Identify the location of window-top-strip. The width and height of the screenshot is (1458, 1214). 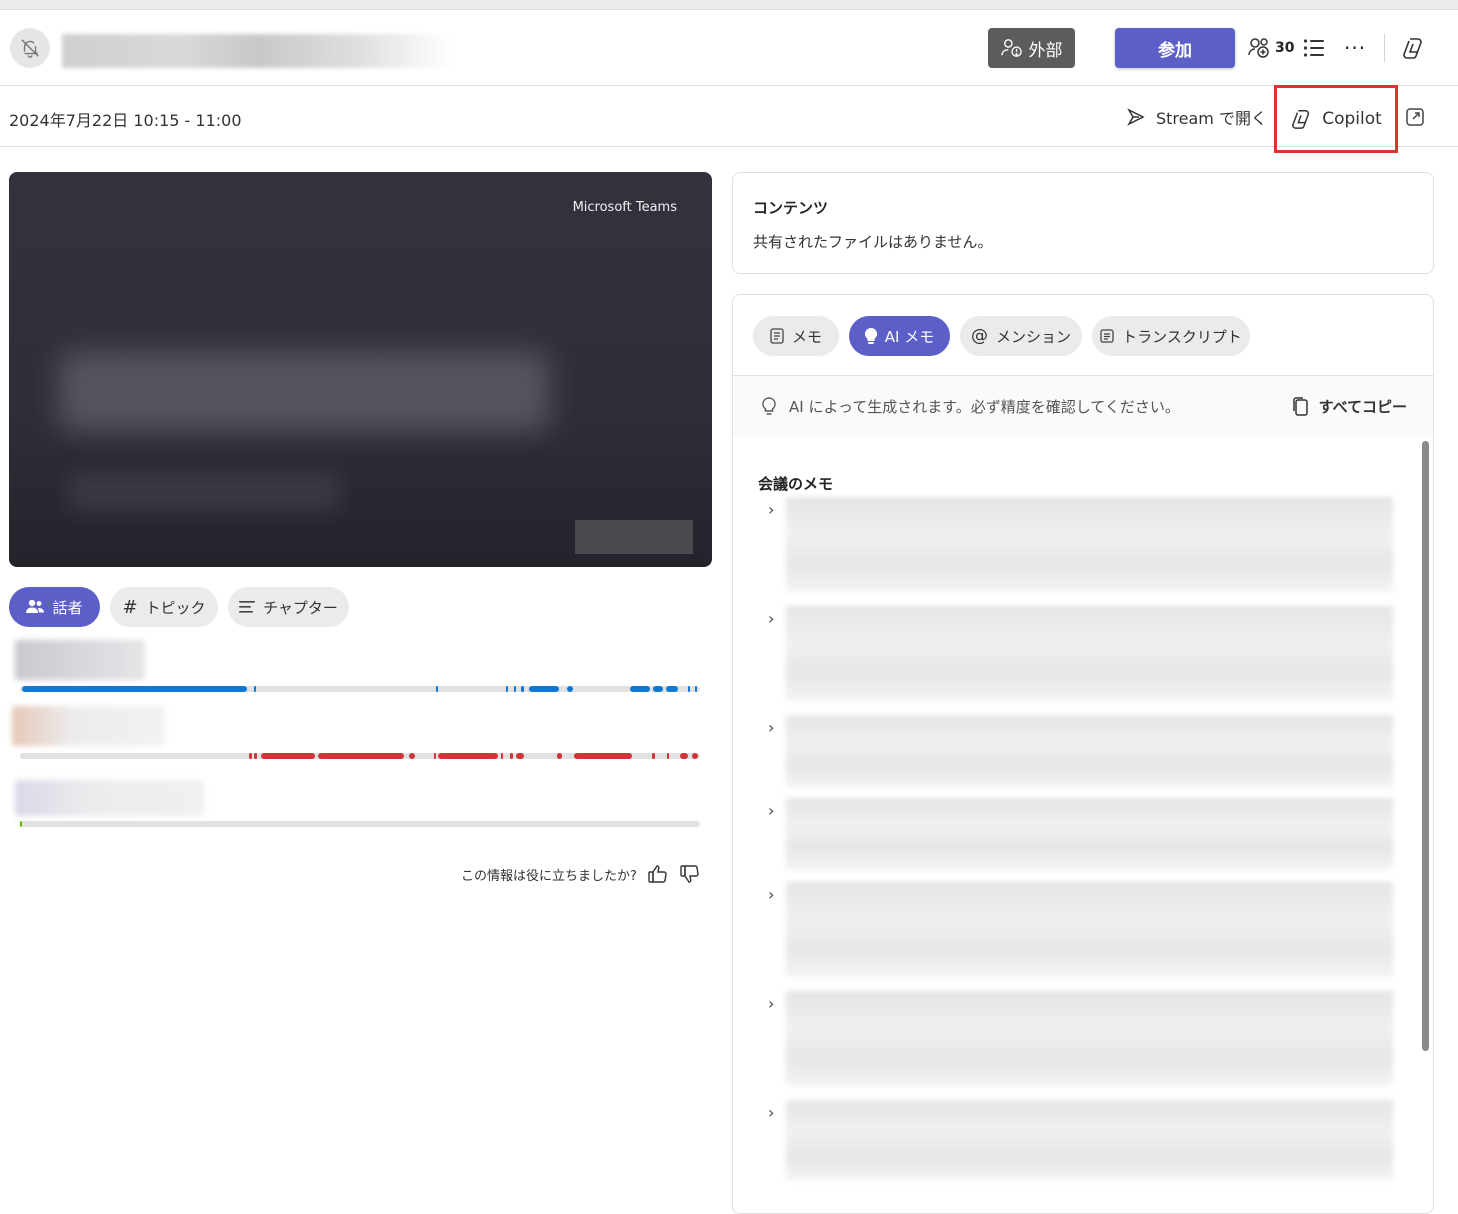
(729, 5).